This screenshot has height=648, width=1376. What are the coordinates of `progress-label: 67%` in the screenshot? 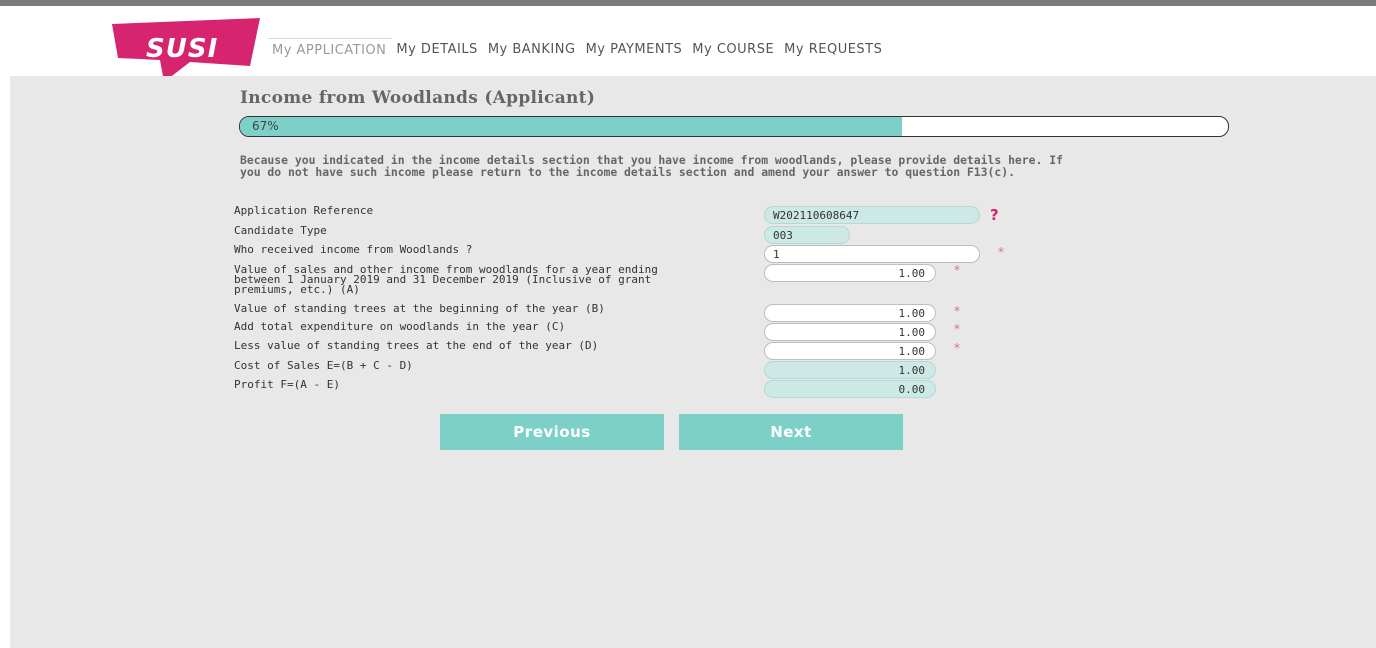 It's located at (265, 126).